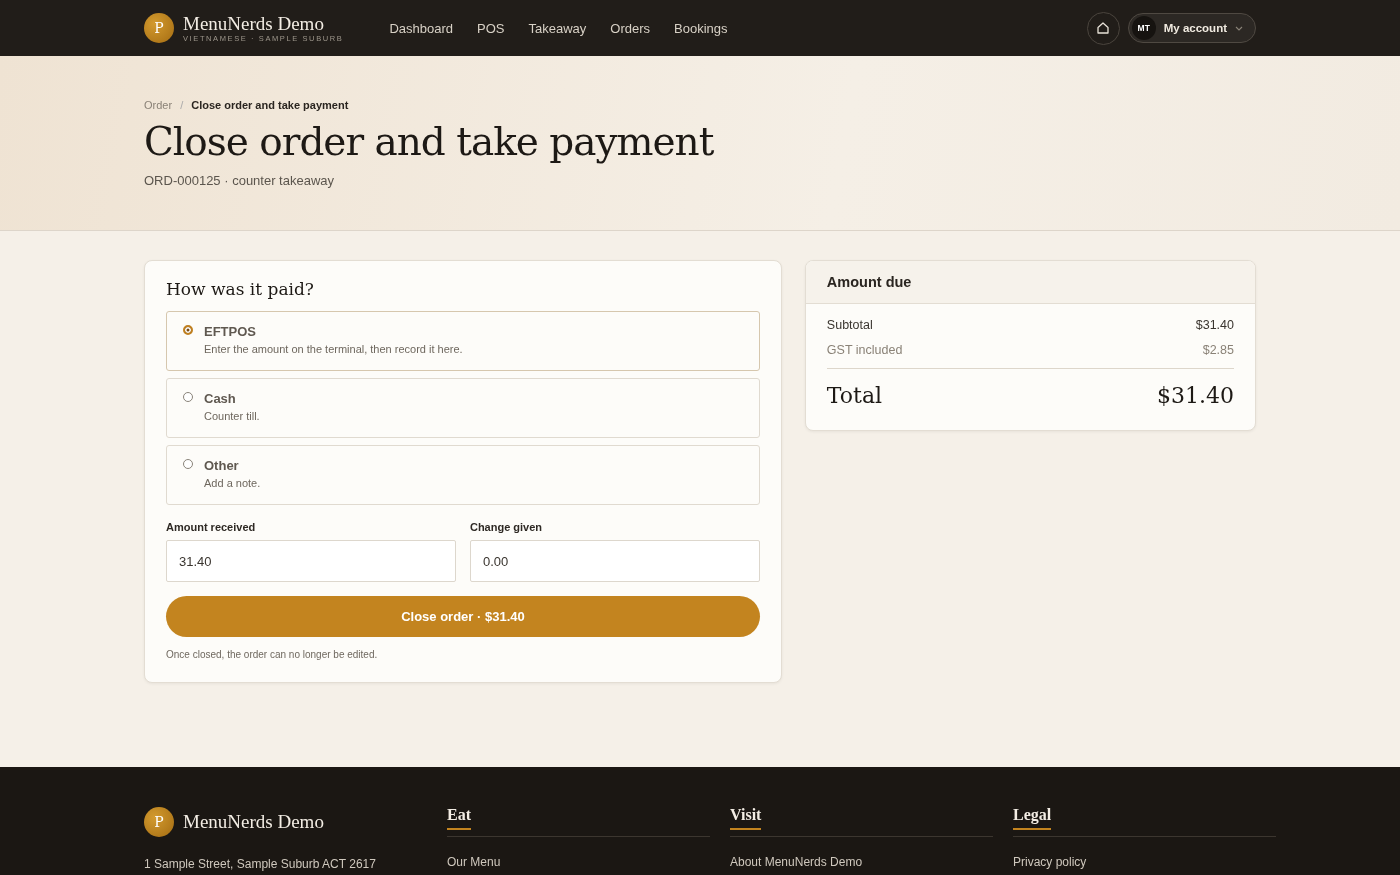 This screenshot has width=1400, height=875. What do you see at coordinates (1144, 862) in the screenshot?
I see `footer-link: Privacy policy` at bounding box center [1144, 862].